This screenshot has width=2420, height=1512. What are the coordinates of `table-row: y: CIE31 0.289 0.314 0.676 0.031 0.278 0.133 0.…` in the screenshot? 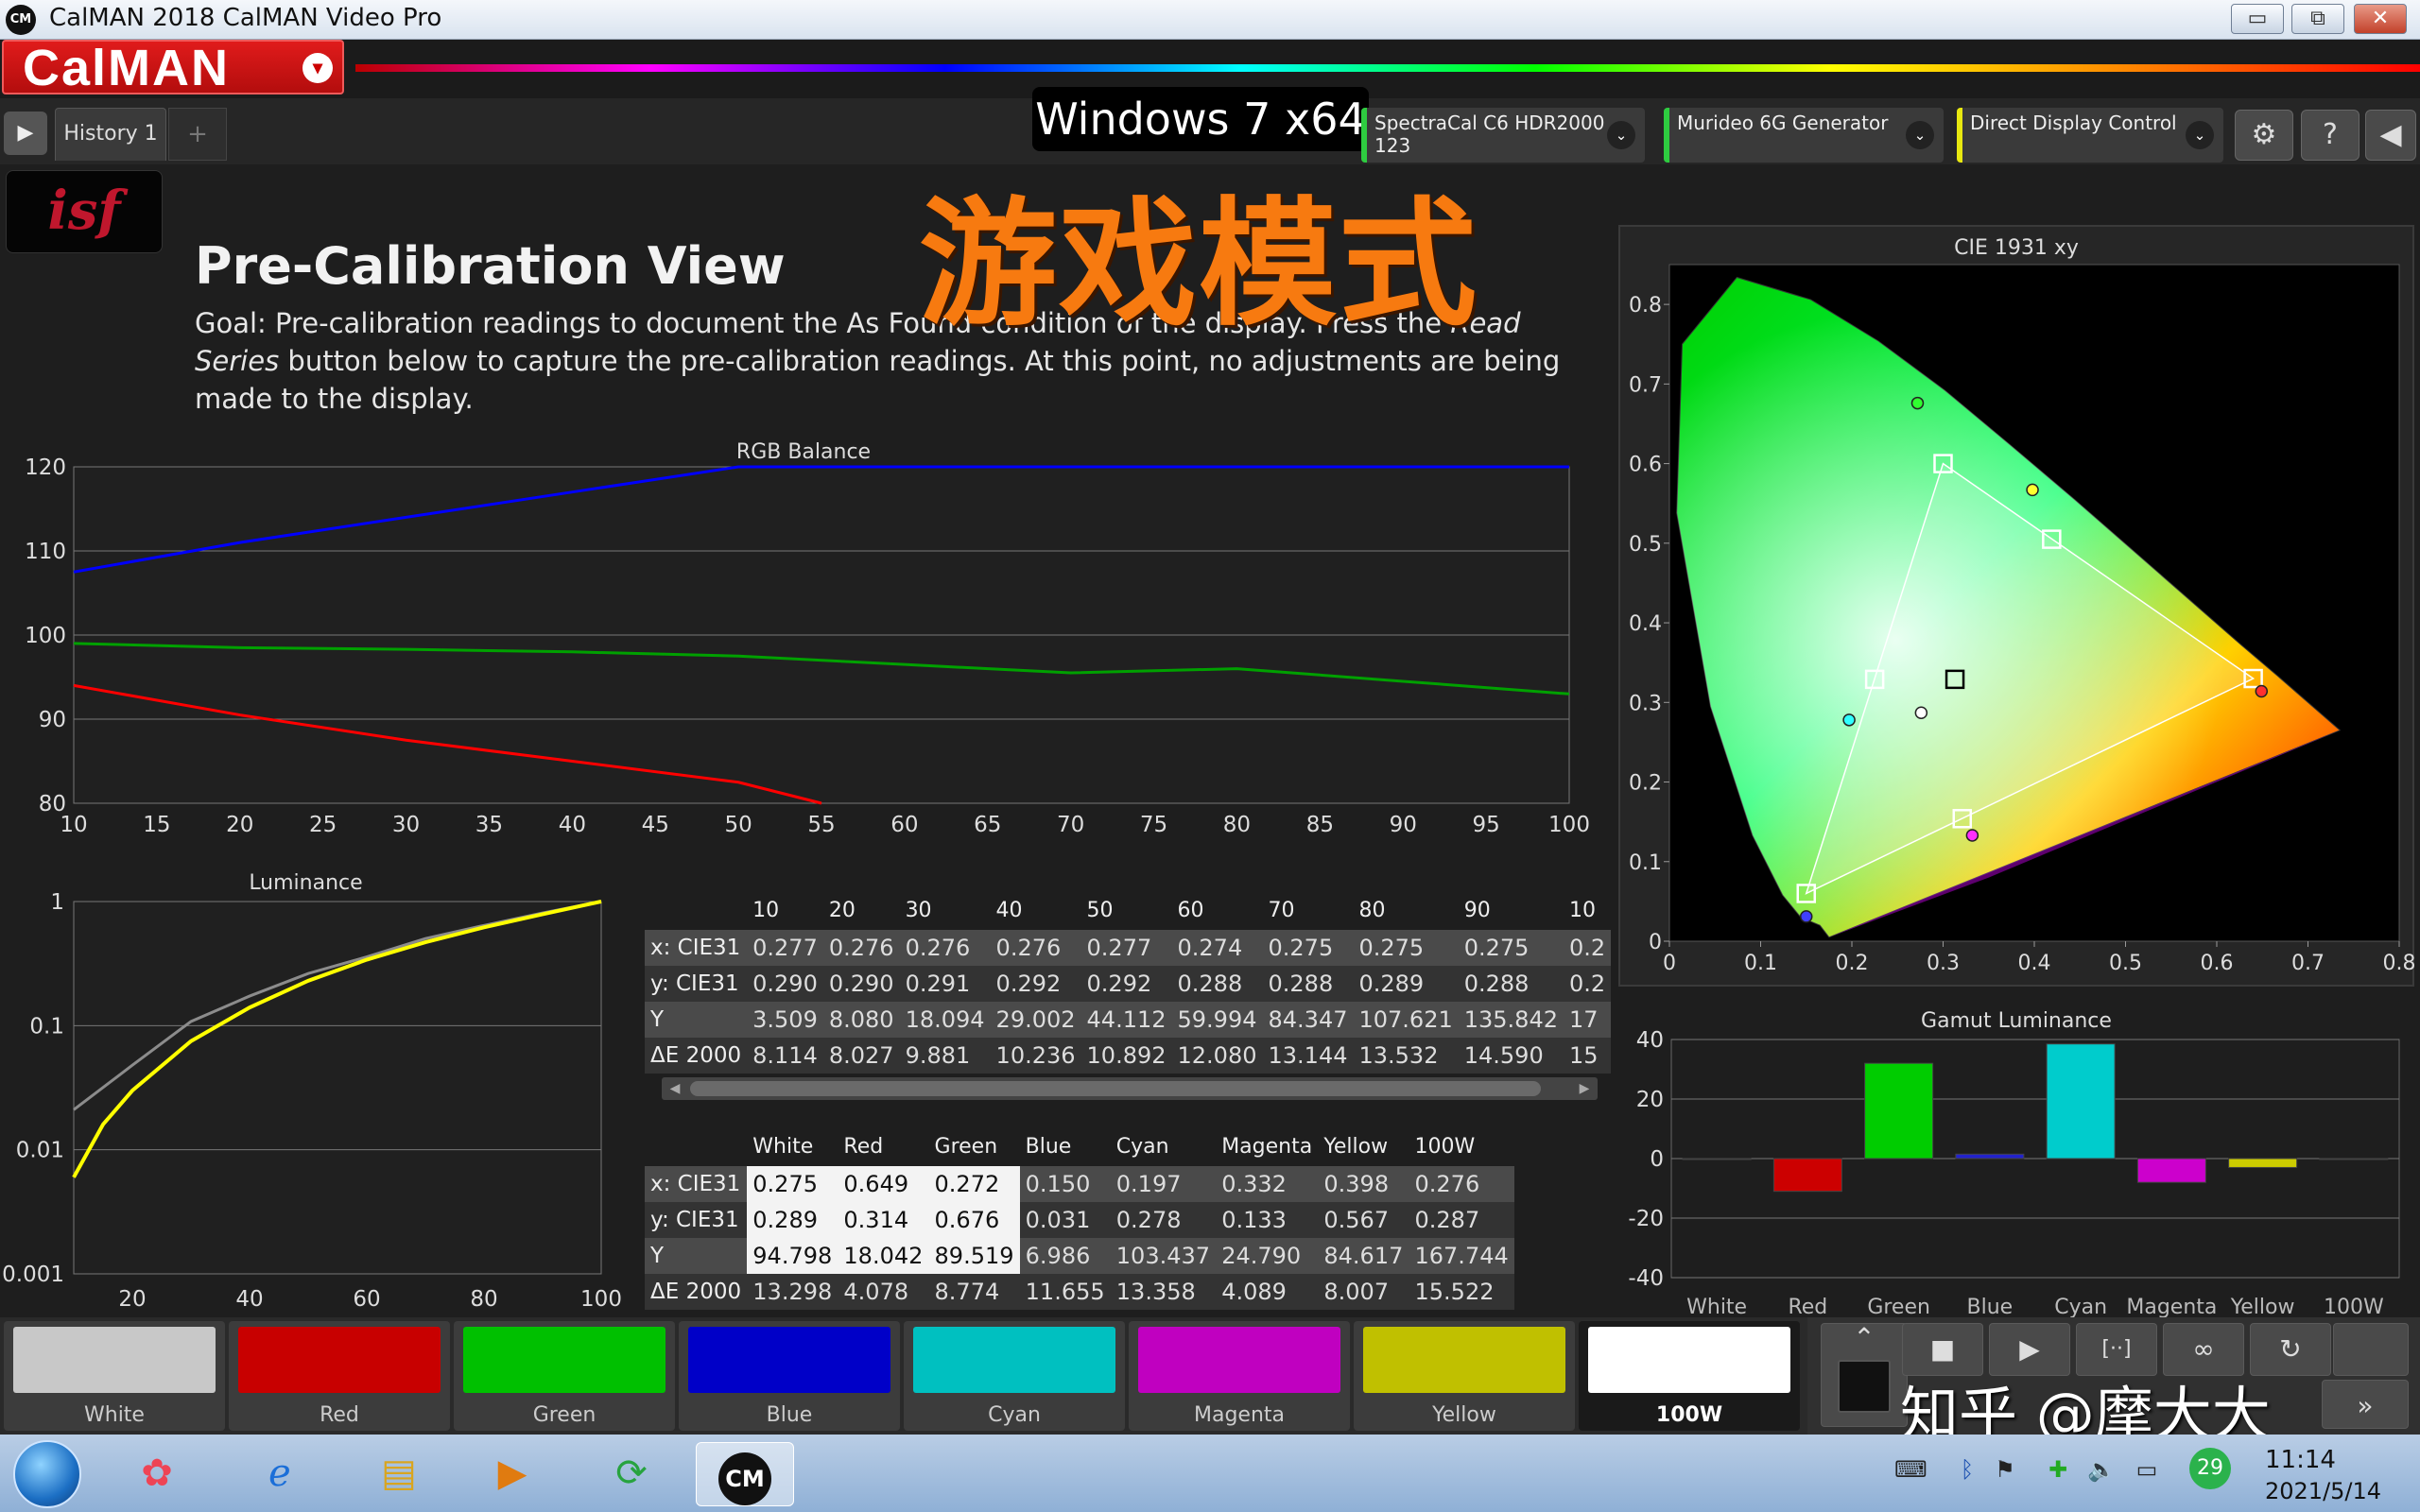 It's located at (1079, 1220).